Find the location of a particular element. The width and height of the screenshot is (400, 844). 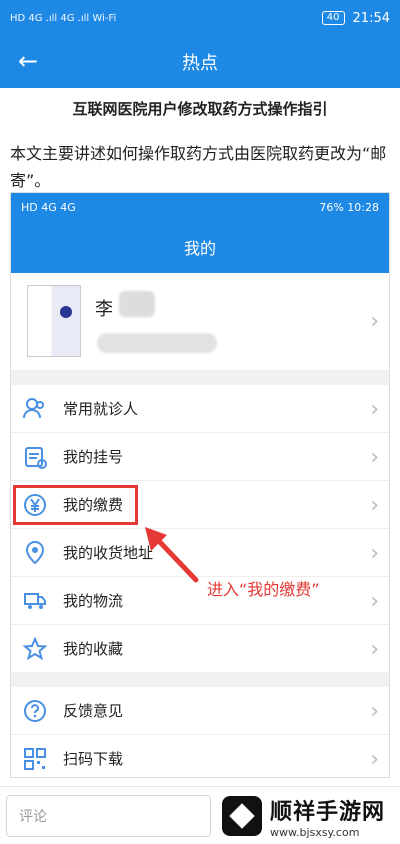

inner-page-title: 我的 is located at coordinates (200, 247).